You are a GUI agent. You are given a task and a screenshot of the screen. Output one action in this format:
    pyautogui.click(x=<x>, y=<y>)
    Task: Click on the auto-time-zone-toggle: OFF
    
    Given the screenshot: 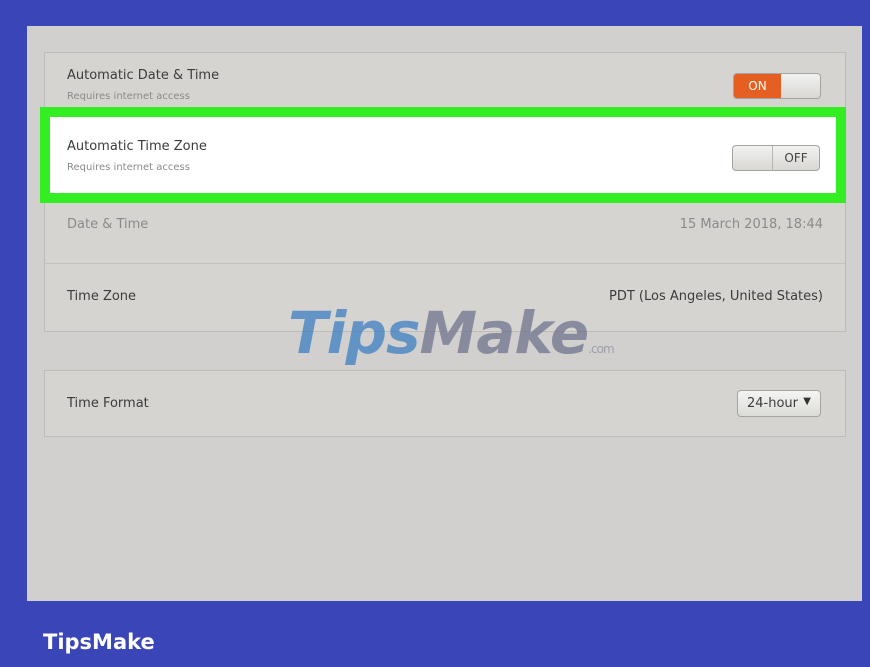 What is the action you would take?
    pyautogui.click(x=776, y=158)
    